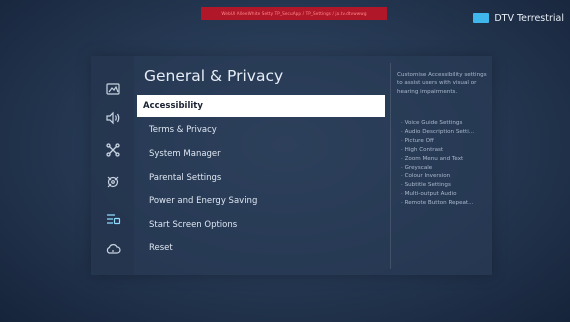  I want to click on panel-divider, so click(390, 166).